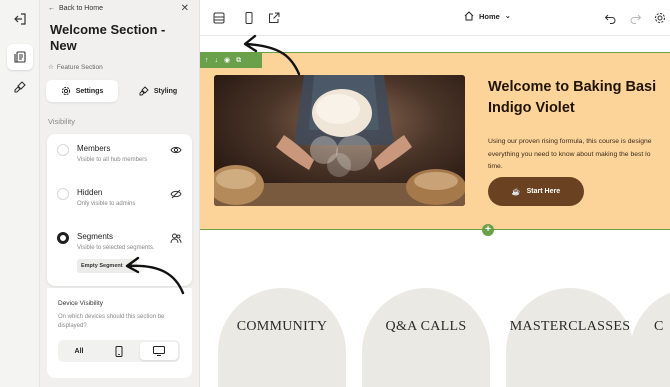 Image resolution: width=670 pixels, height=387 pixels. I want to click on tab-settings: Settings, so click(82, 91).